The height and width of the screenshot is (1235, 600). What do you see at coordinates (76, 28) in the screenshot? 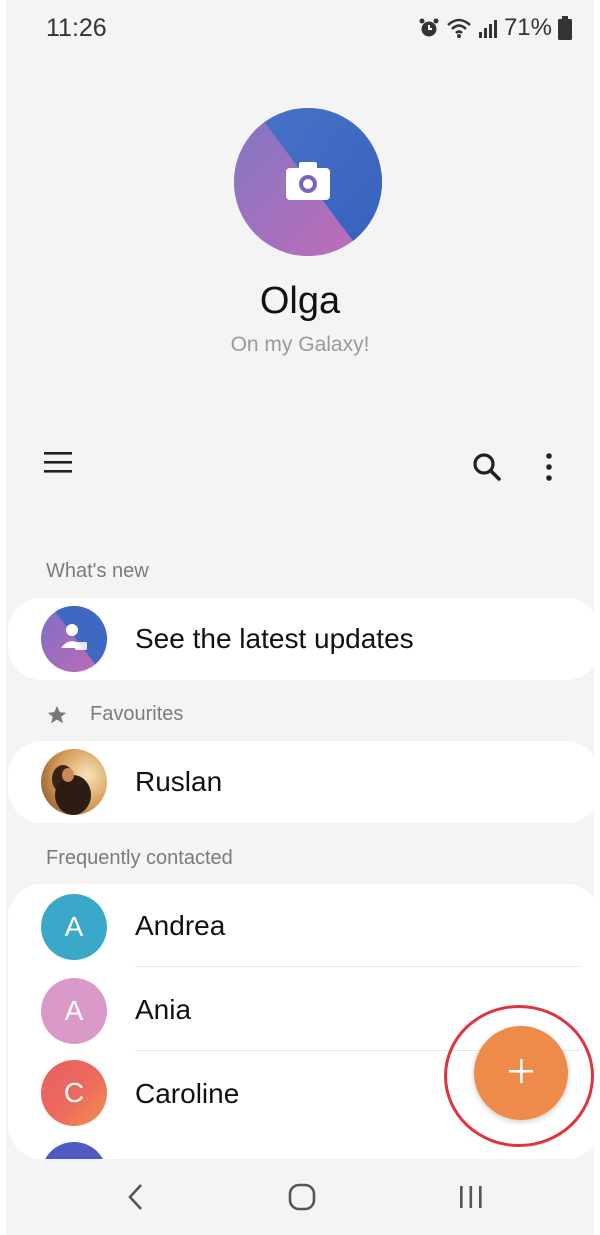
I see `status-time: 11:26` at bounding box center [76, 28].